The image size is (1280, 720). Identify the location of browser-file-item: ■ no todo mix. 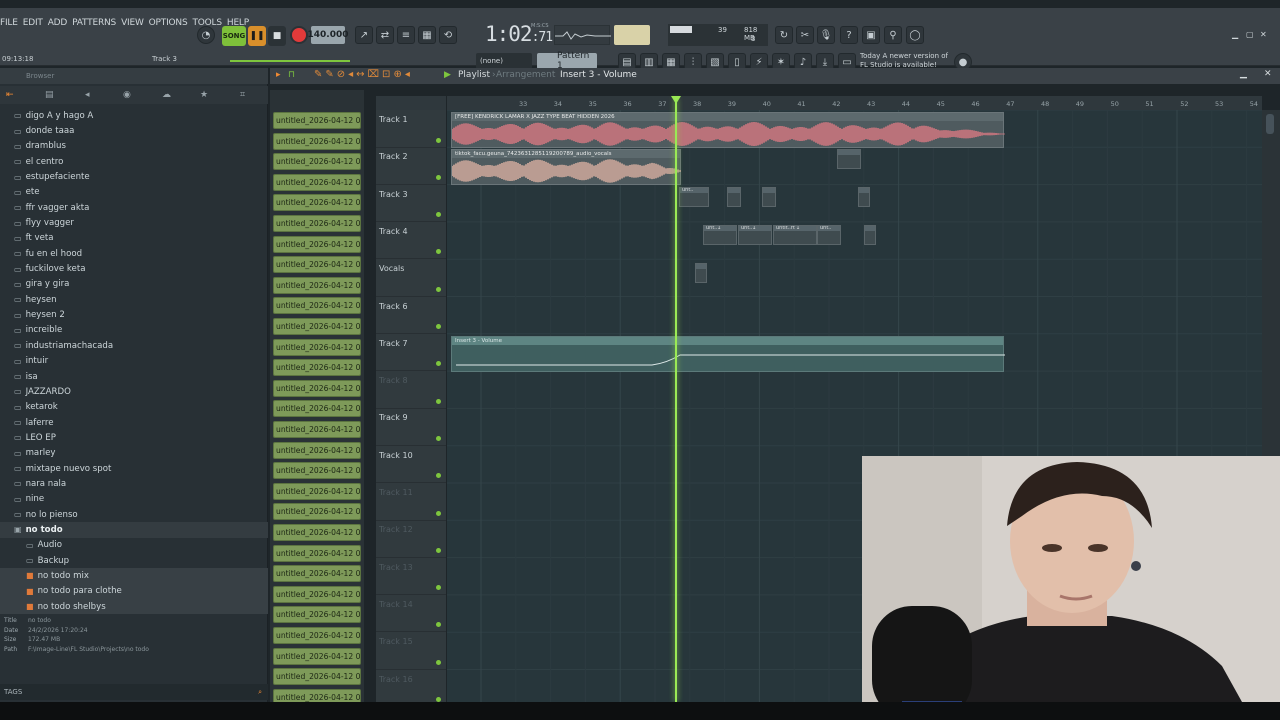
(134, 576).